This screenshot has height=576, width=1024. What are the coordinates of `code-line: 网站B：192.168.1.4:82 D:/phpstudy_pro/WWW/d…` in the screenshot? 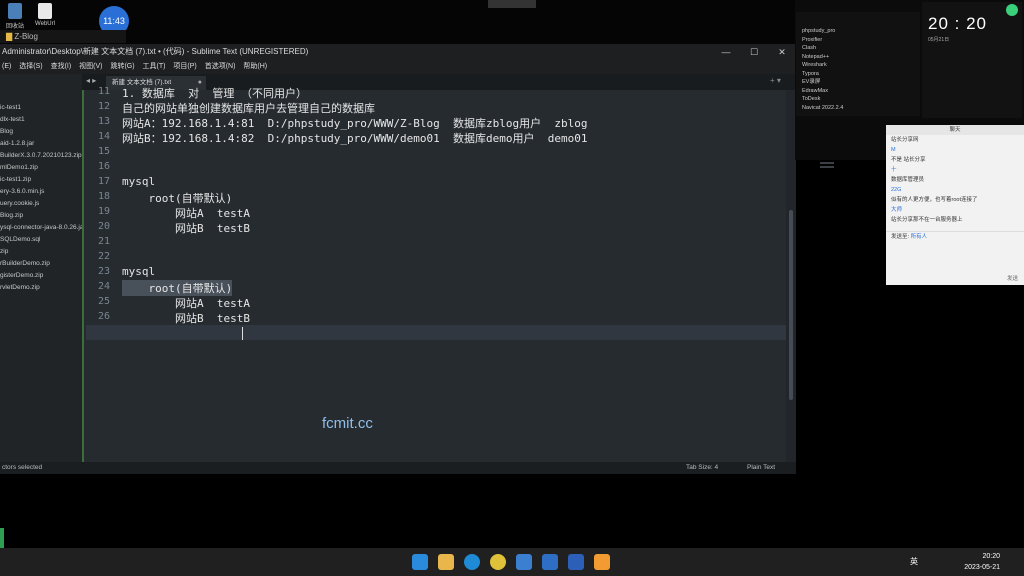 It's located at (355, 138).